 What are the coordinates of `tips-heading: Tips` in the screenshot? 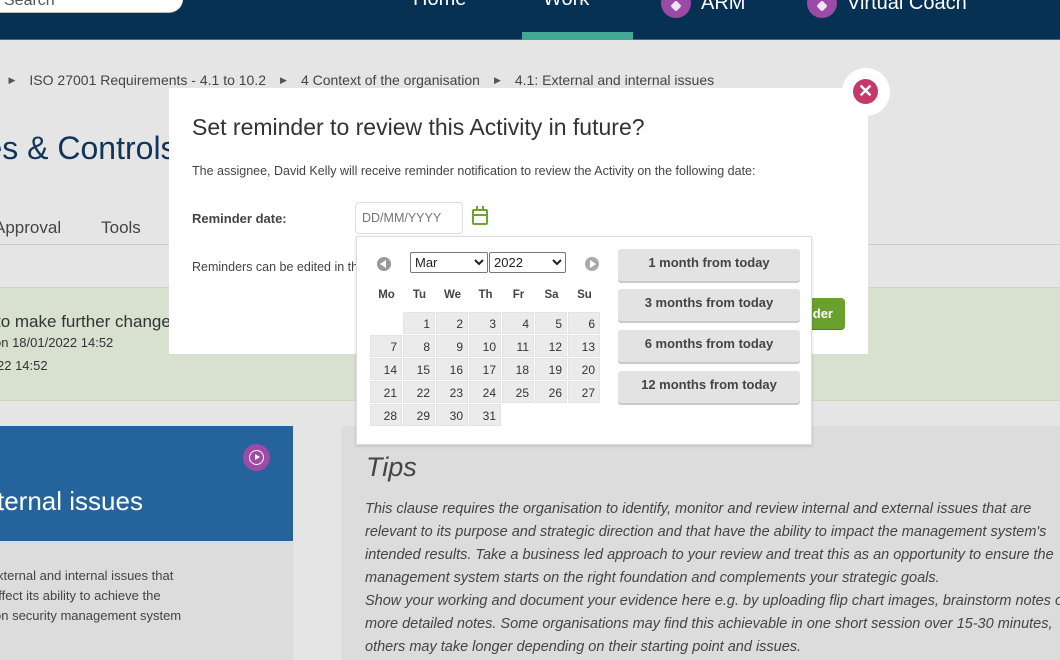 It's located at (391, 467).